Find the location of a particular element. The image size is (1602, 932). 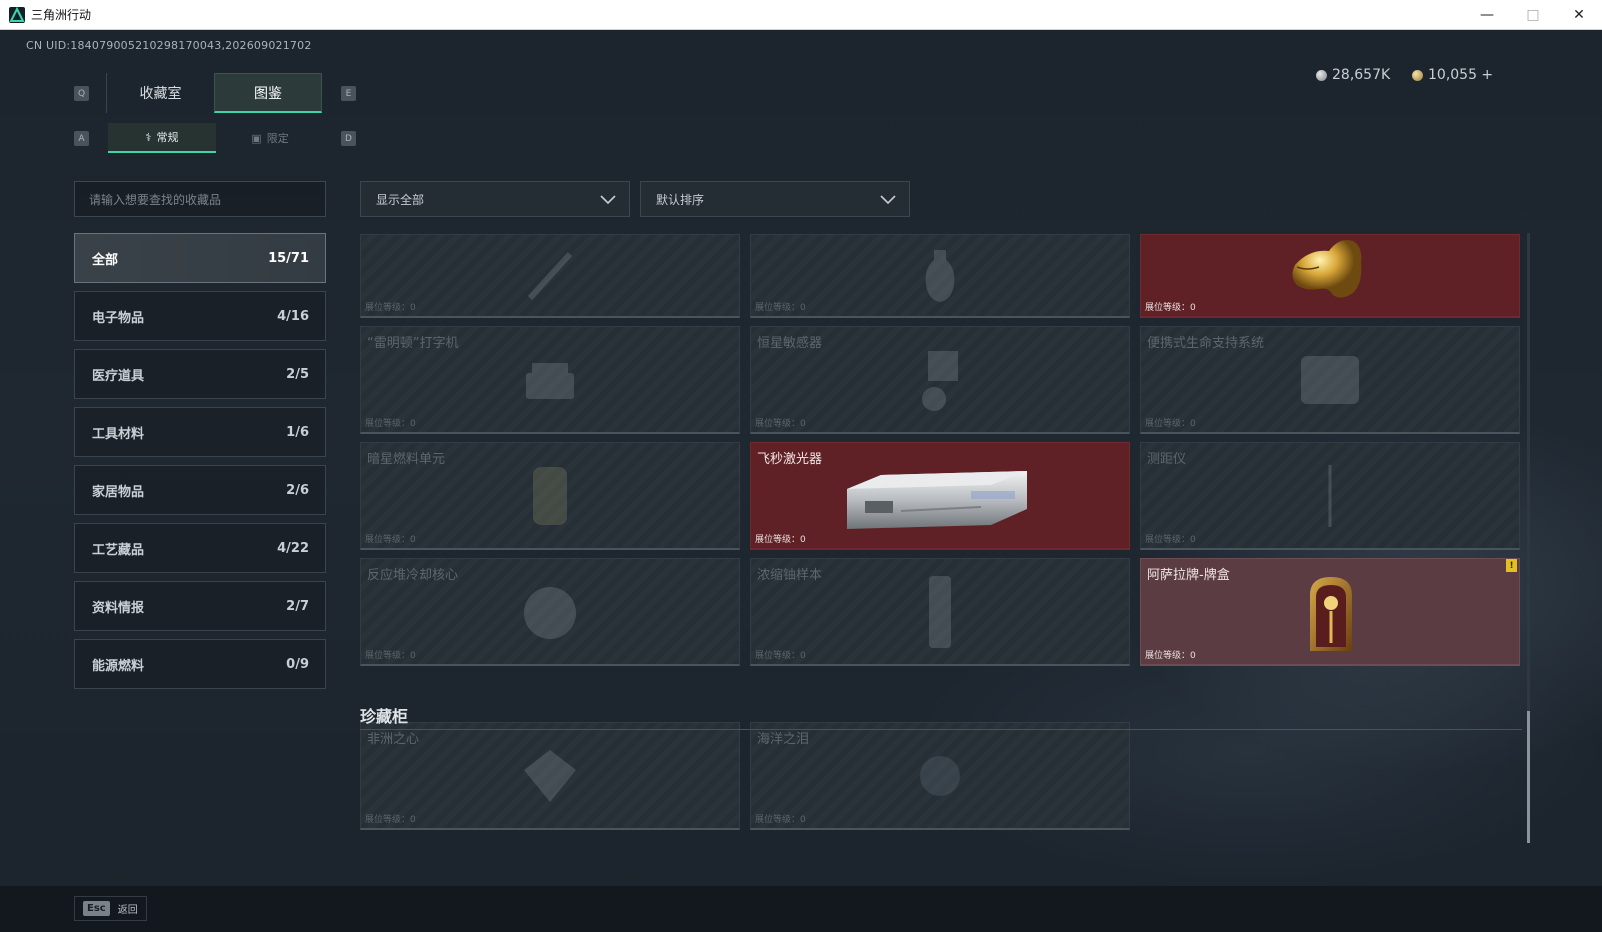

window-titlebar: 三角洲行动 — □ ✕ is located at coordinates (801, 15).